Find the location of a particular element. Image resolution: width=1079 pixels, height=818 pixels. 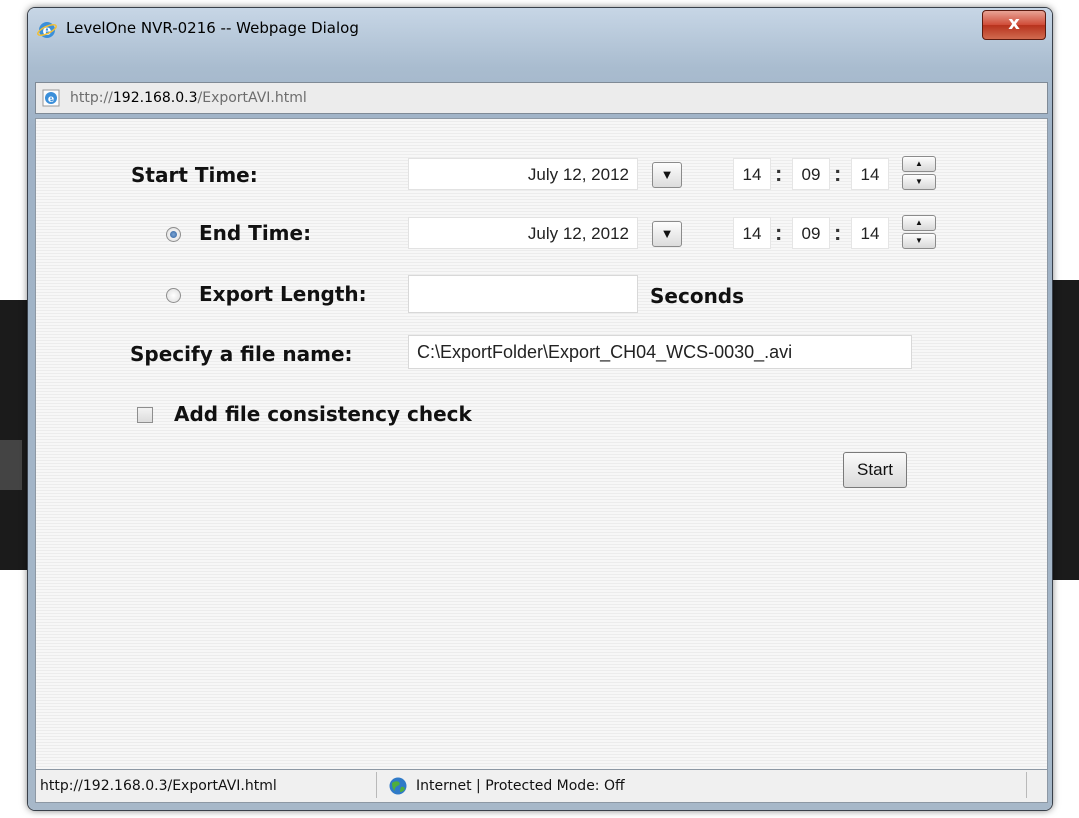

svg-text: e is located at coordinates (51, 99).